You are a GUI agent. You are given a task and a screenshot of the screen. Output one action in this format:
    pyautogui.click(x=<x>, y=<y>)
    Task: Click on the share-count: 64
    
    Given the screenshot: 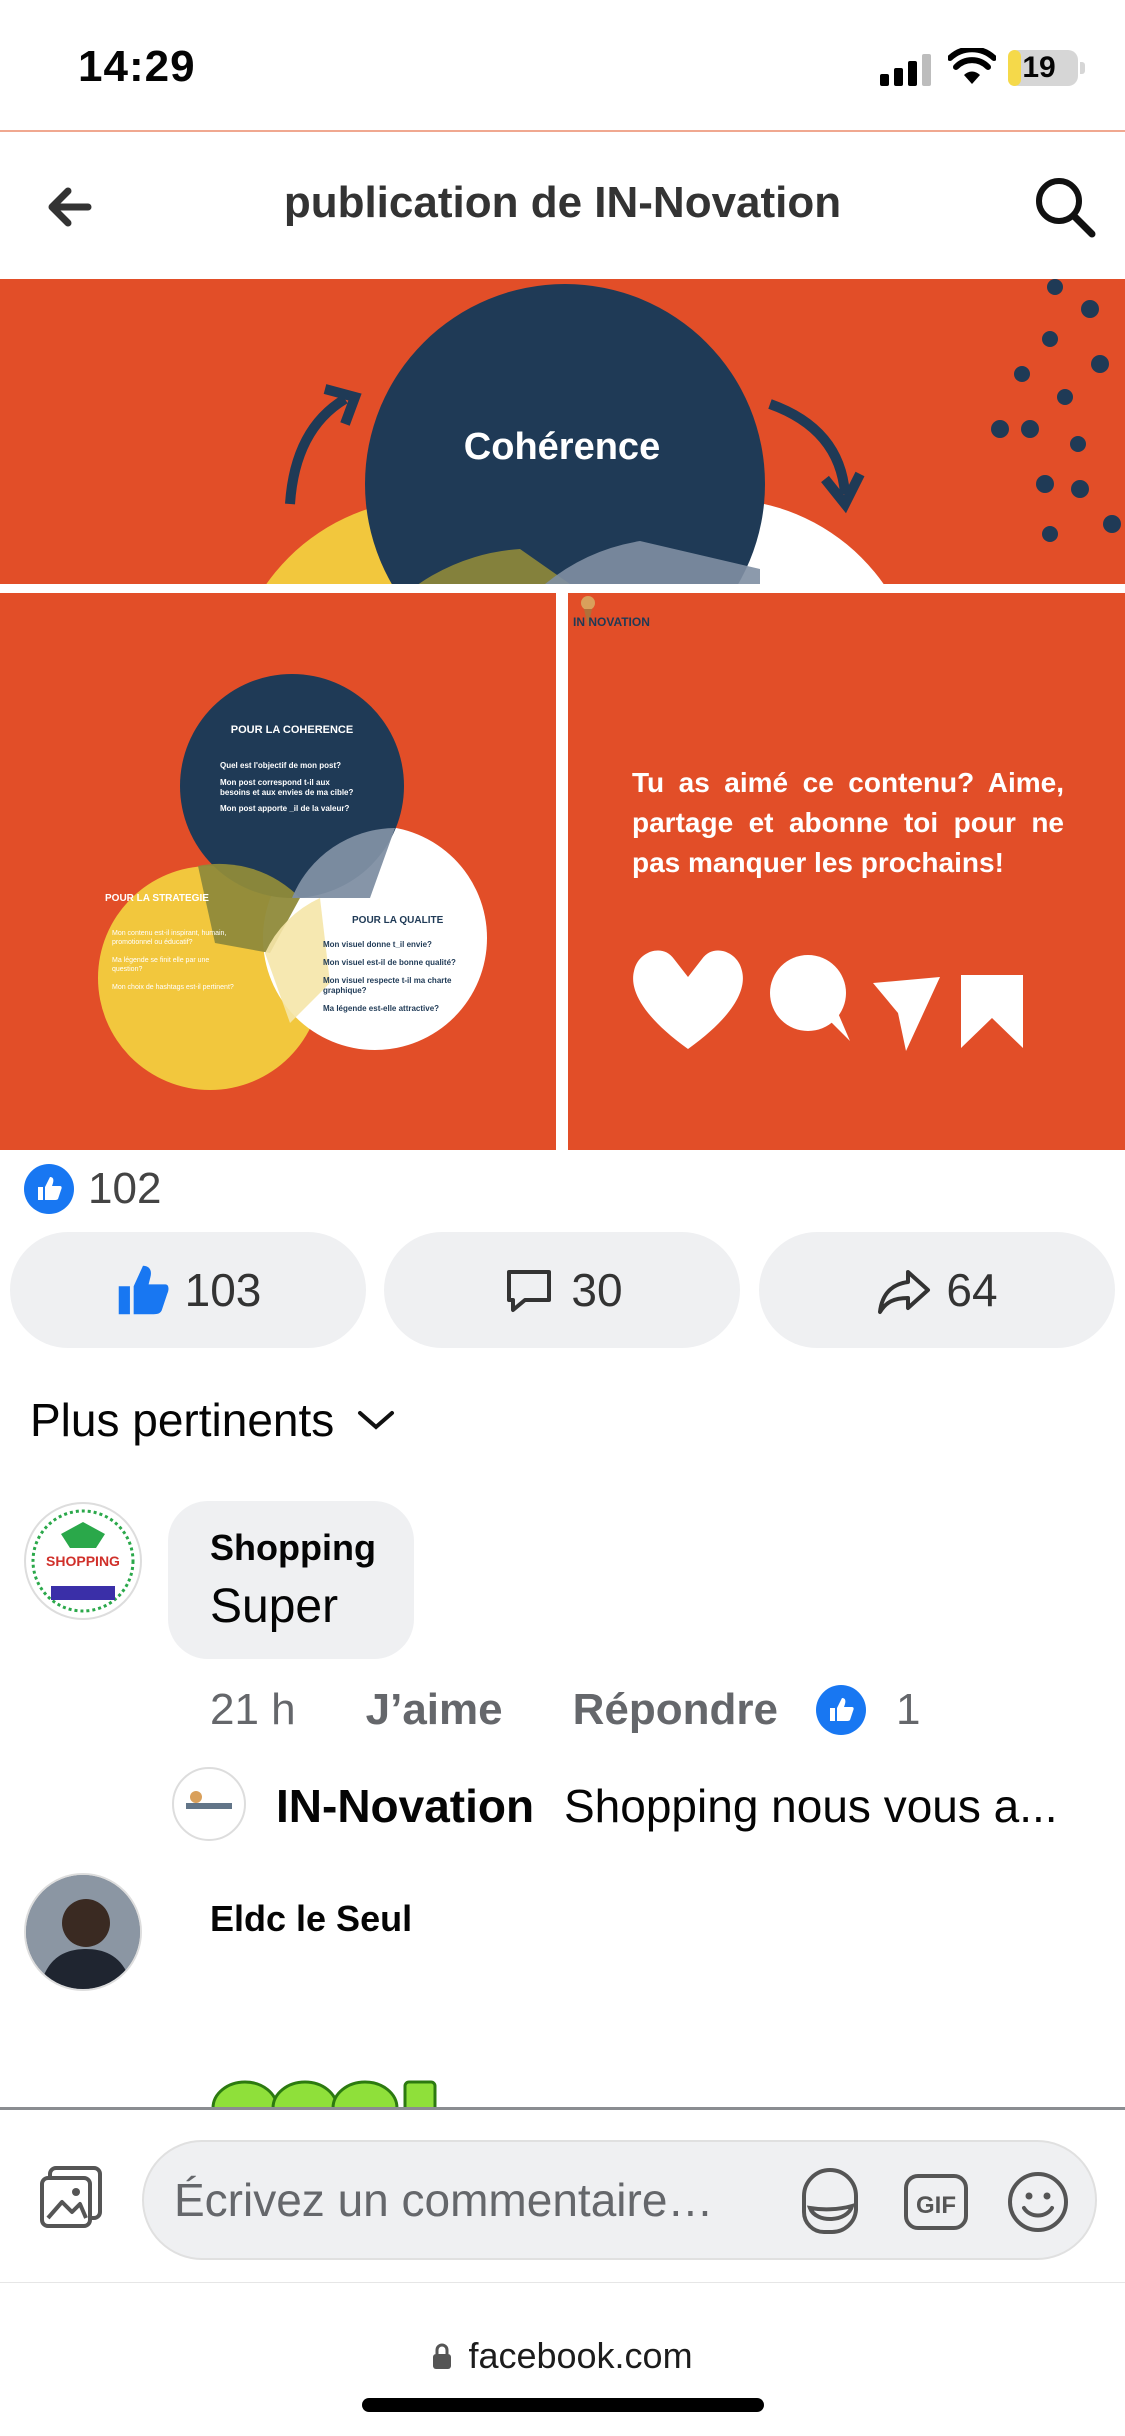 What is the action you would take?
    pyautogui.click(x=972, y=1290)
    